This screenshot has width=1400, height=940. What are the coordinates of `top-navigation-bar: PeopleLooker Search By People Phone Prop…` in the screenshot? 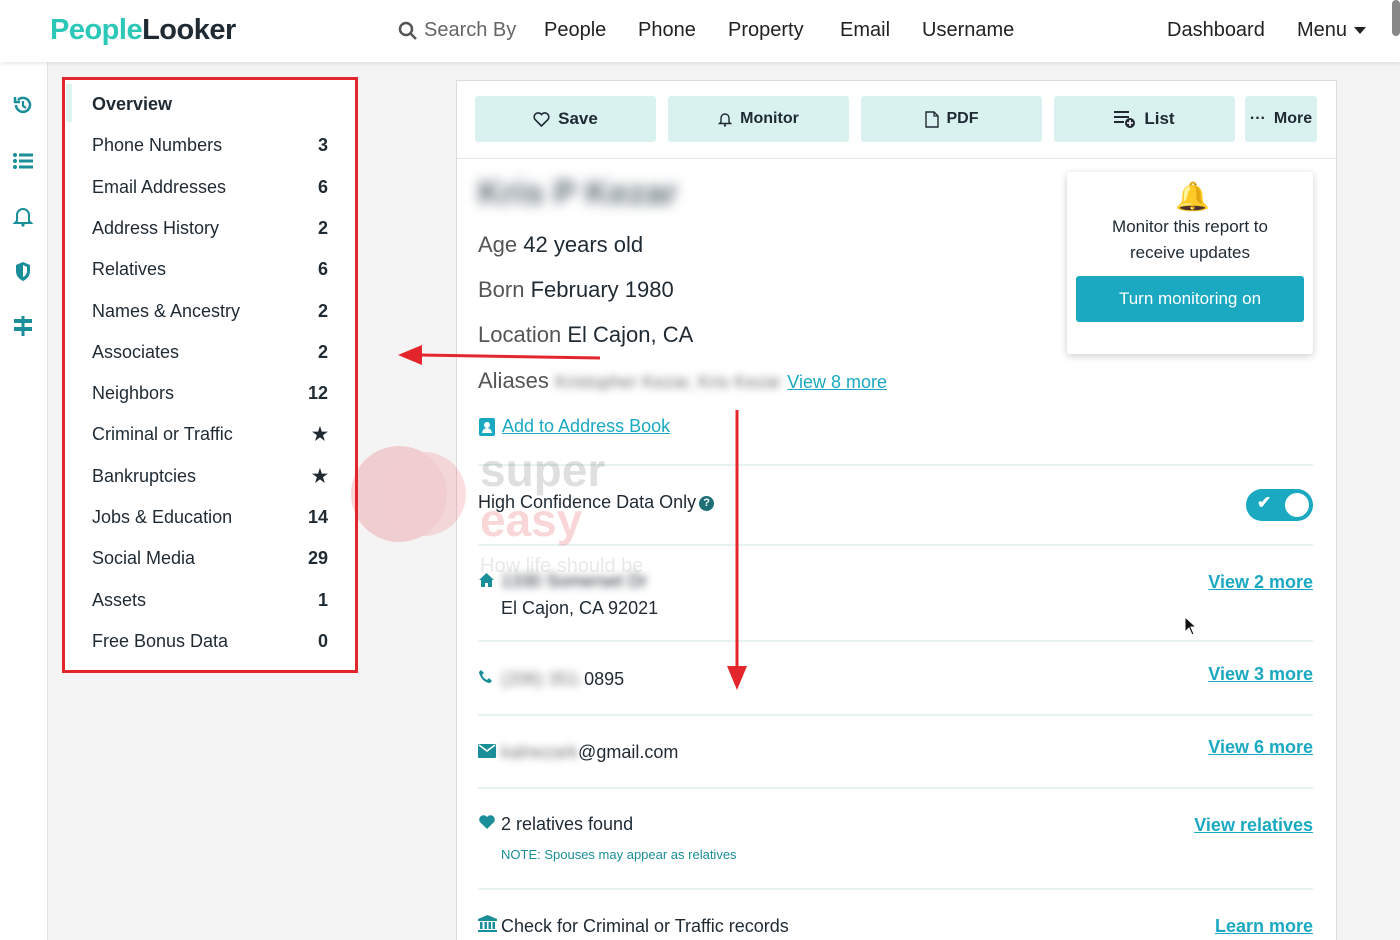 It's located at (700, 31).